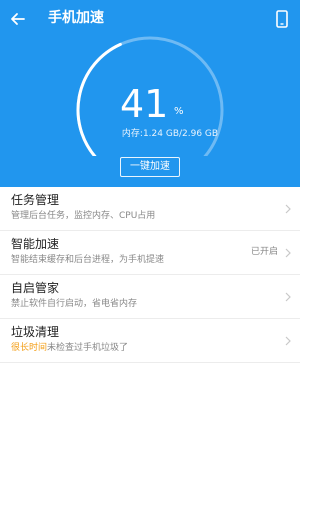  I want to click on list-item-smart-boost: 智能加速 智能结束缓存和后台进程，为手机提速 已开启, so click(150, 253).